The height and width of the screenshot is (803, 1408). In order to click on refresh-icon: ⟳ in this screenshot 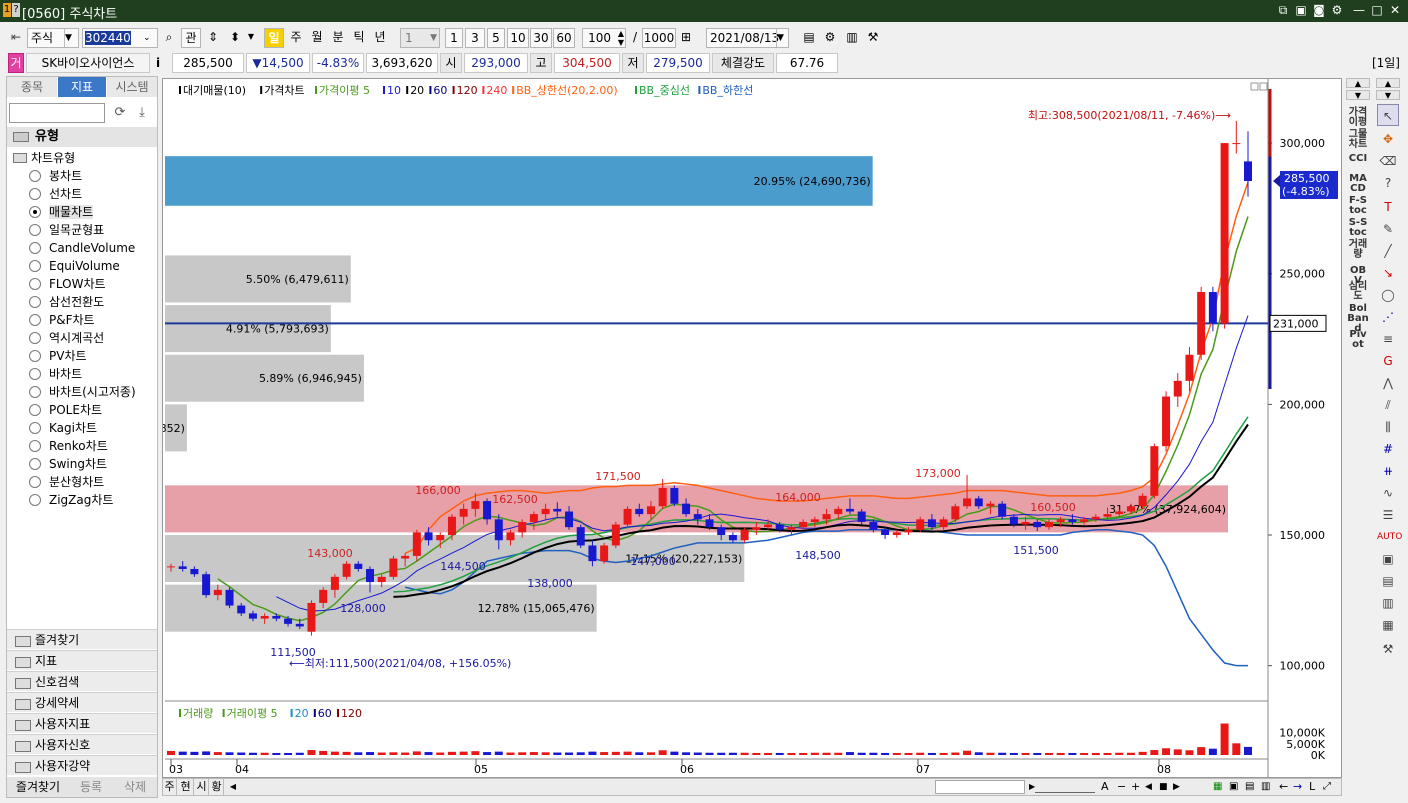, I will do `click(120, 113)`.